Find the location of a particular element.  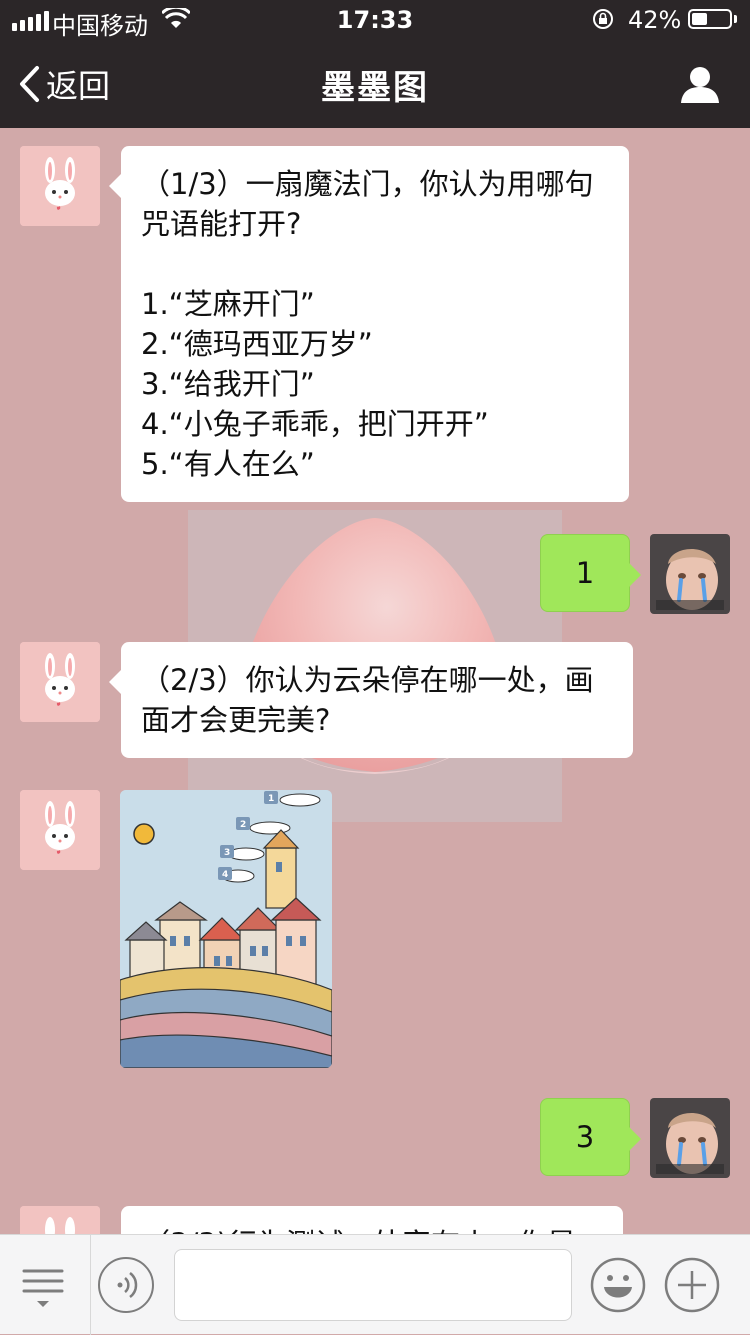

list-menu-icon is located at coordinates (43, 1288).